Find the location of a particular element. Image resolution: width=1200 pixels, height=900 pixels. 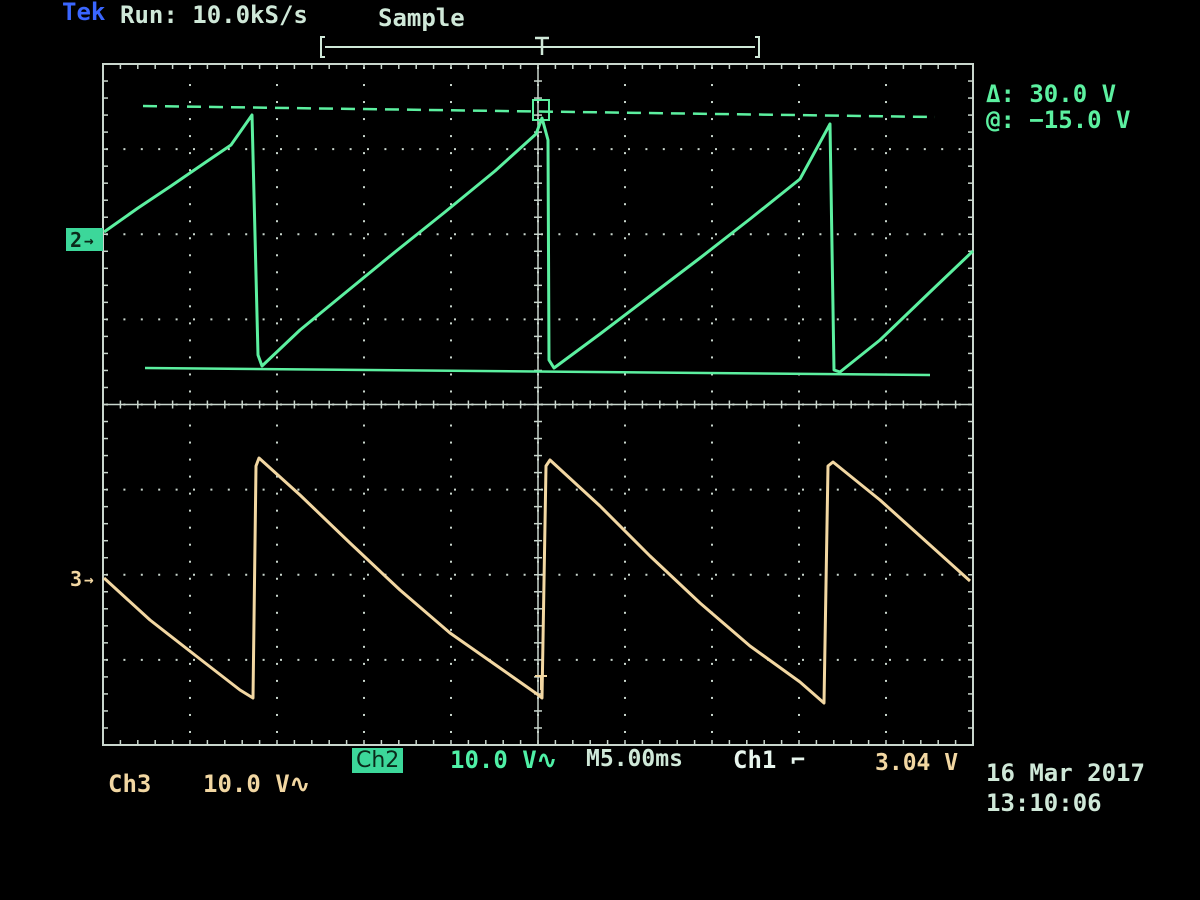

ch2-badge: Ch2 is located at coordinates (378, 760).